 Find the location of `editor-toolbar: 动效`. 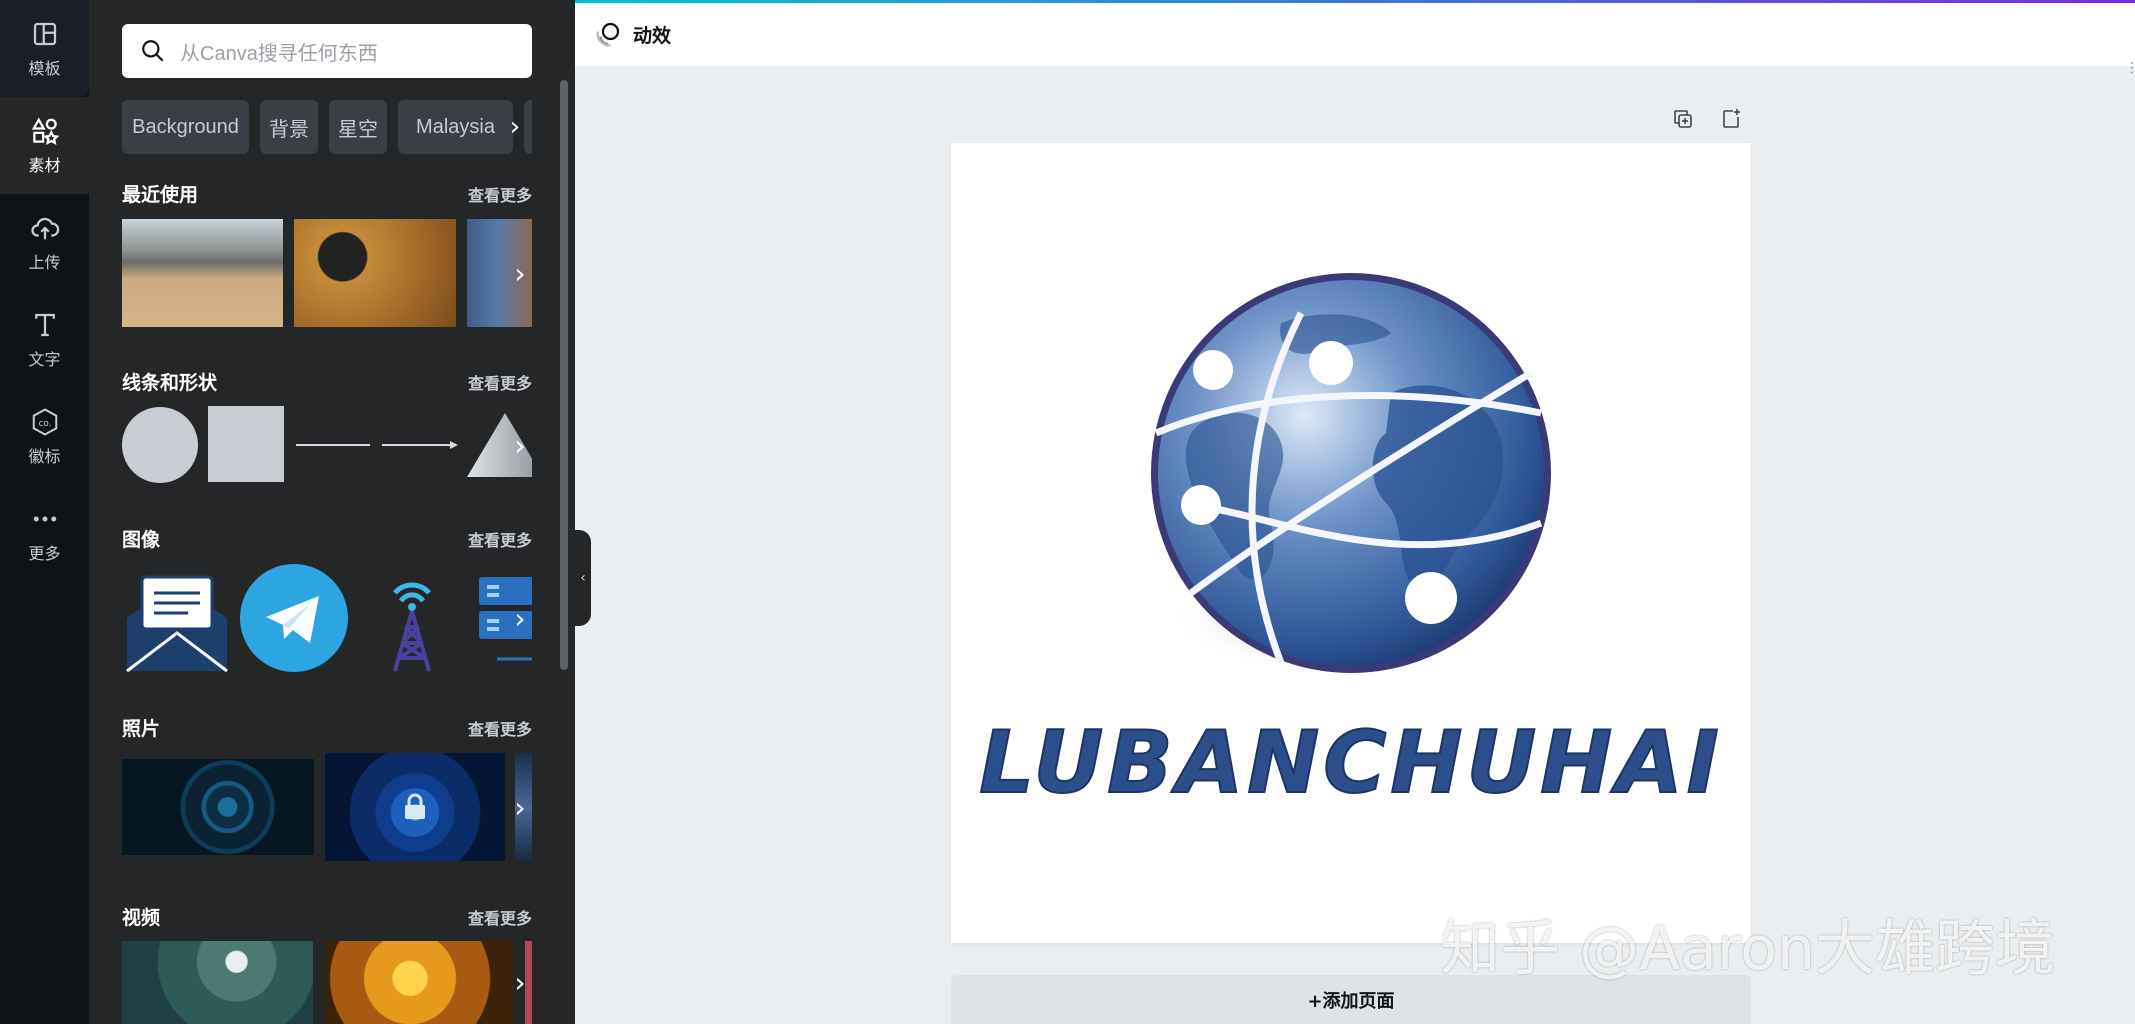

editor-toolbar: 动效 is located at coordinates (1355, 34).